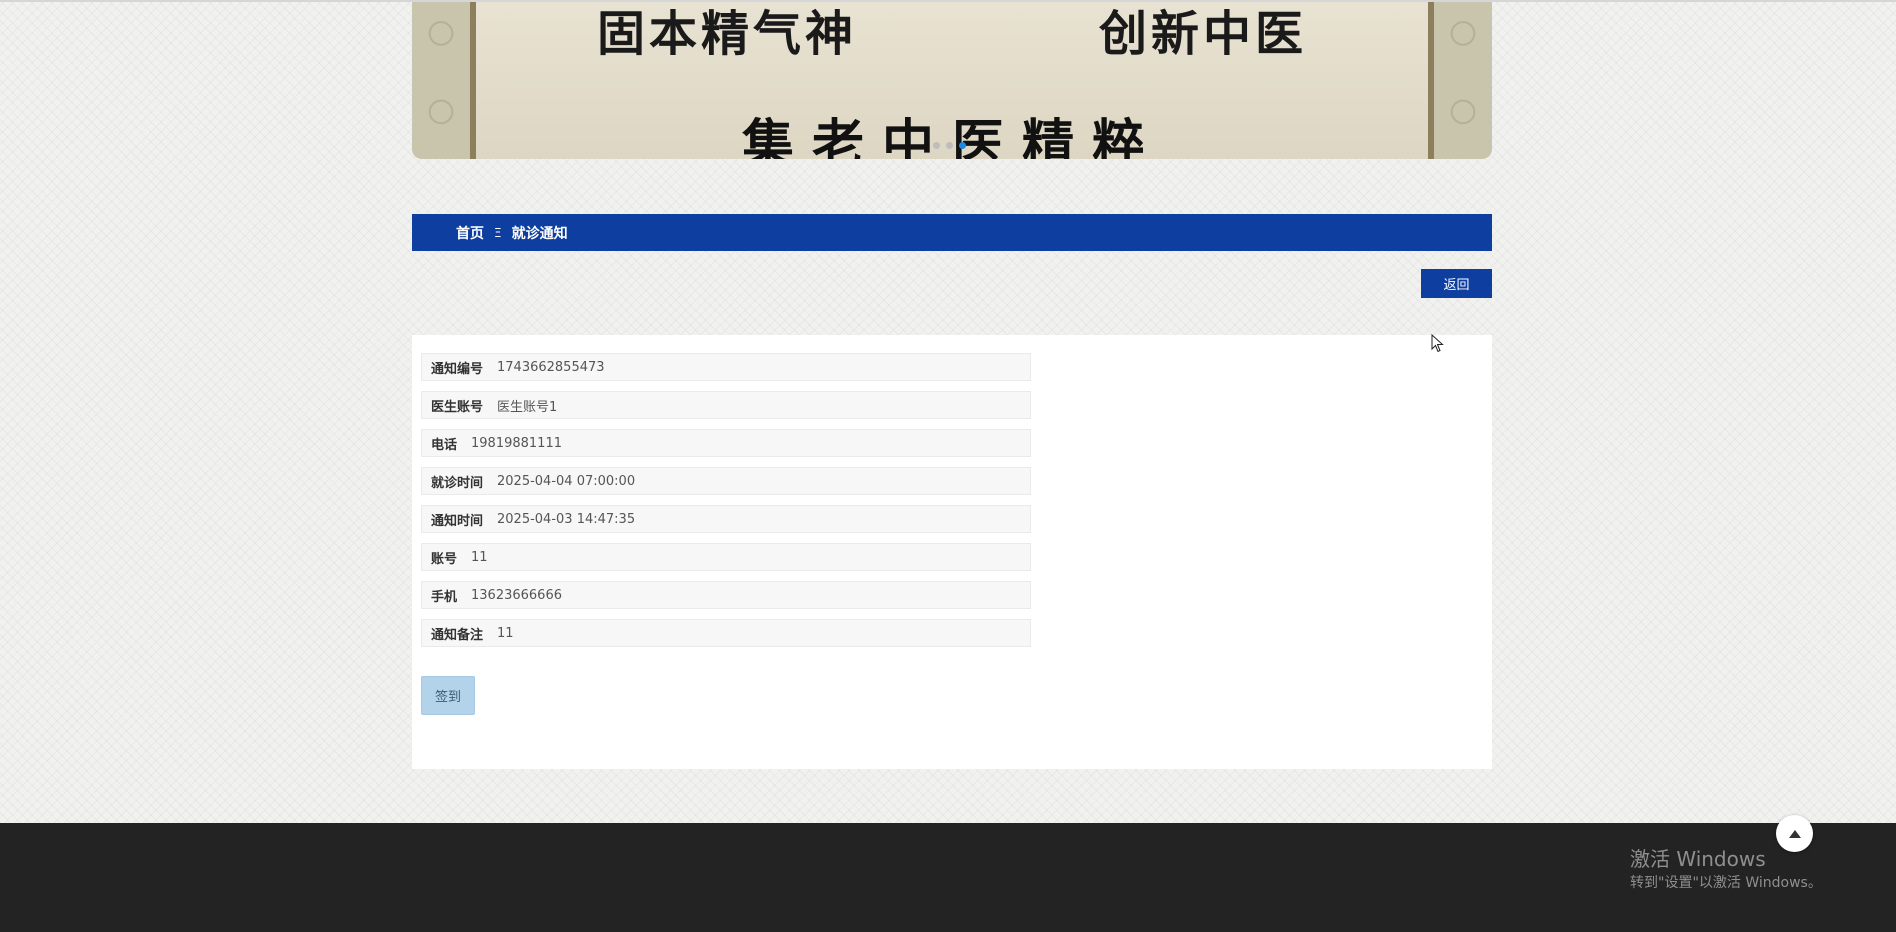 This screenshot has height=932, width=1896. Describe the element at coordinates (448, 695) in the screenshot. I see `sign-in-button: 签到` at that location.